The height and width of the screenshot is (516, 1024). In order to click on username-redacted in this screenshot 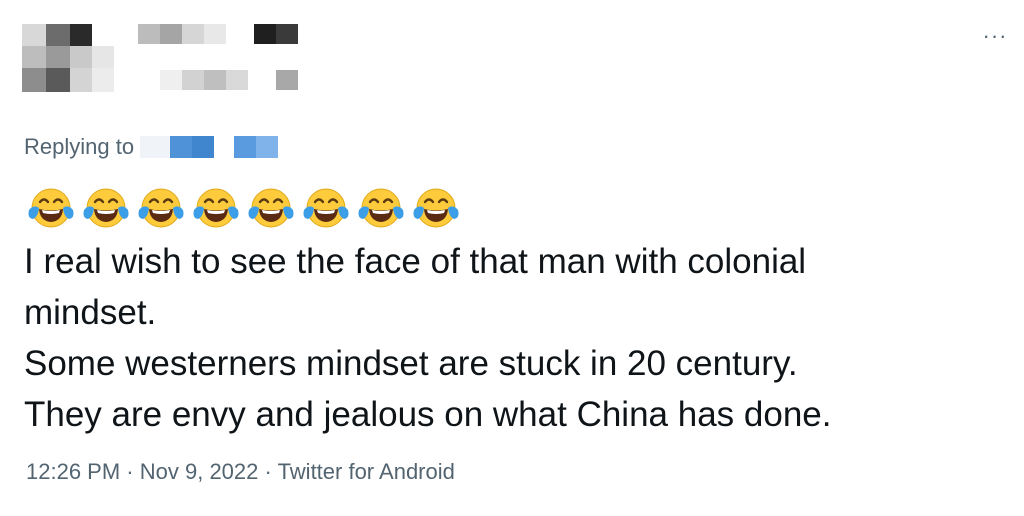, I will do `click(230, 80)`.